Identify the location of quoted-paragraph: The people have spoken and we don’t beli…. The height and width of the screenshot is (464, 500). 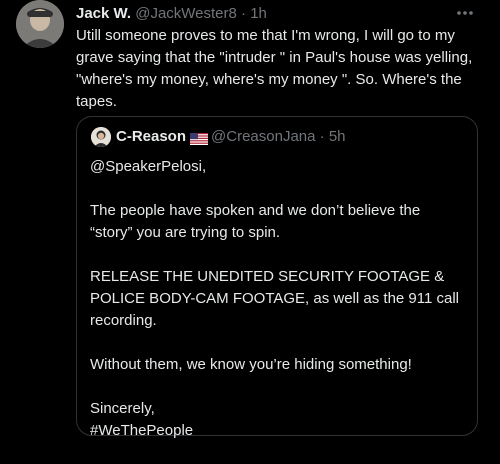
(255, 221).